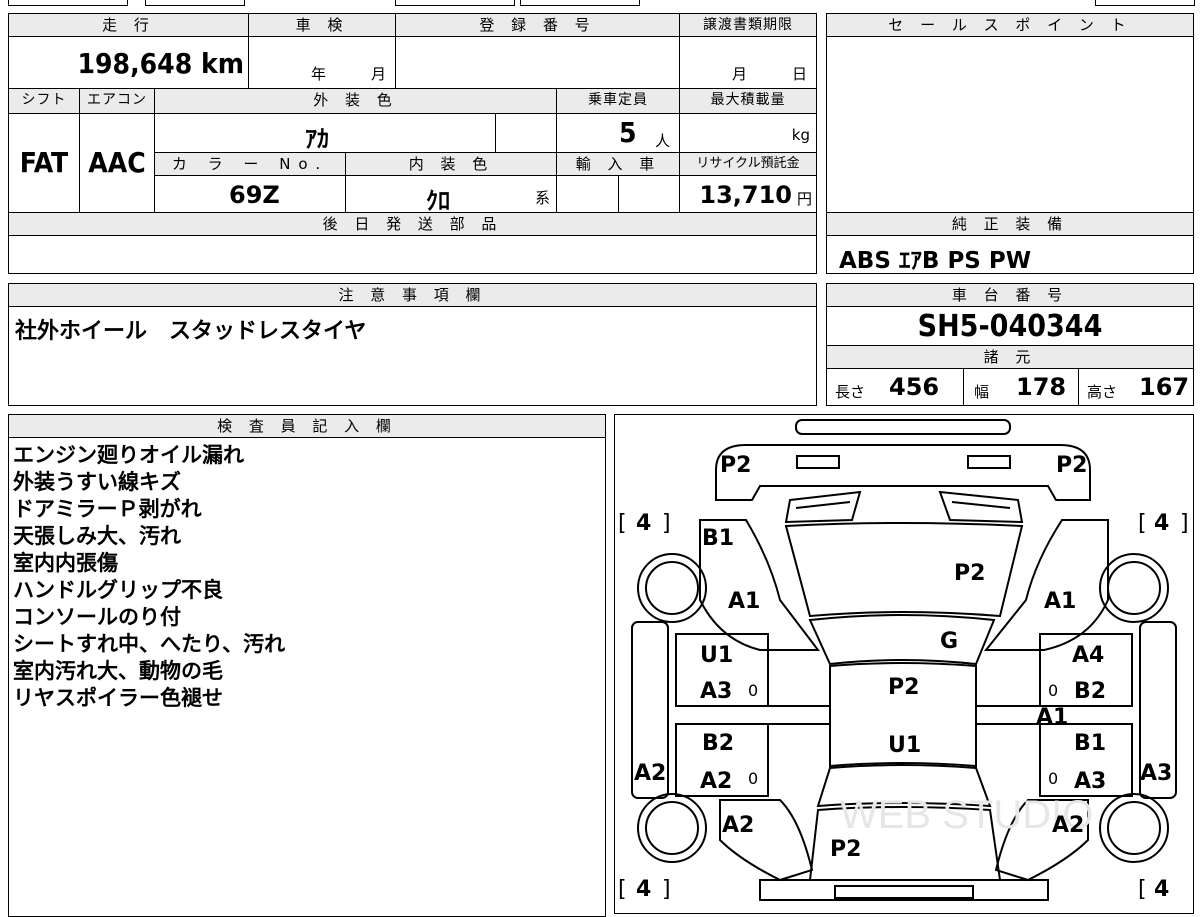 This screenshot has height=917, width=1200. Describe the element at coordinates (818, 462) in the screenshot. I see `front-light-left` at that location.